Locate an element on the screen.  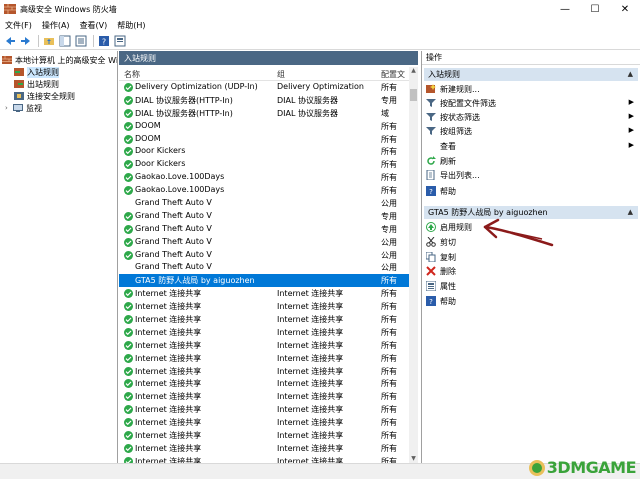
rule-name-cell: Door Kickers is located at coordinates (160, 151).